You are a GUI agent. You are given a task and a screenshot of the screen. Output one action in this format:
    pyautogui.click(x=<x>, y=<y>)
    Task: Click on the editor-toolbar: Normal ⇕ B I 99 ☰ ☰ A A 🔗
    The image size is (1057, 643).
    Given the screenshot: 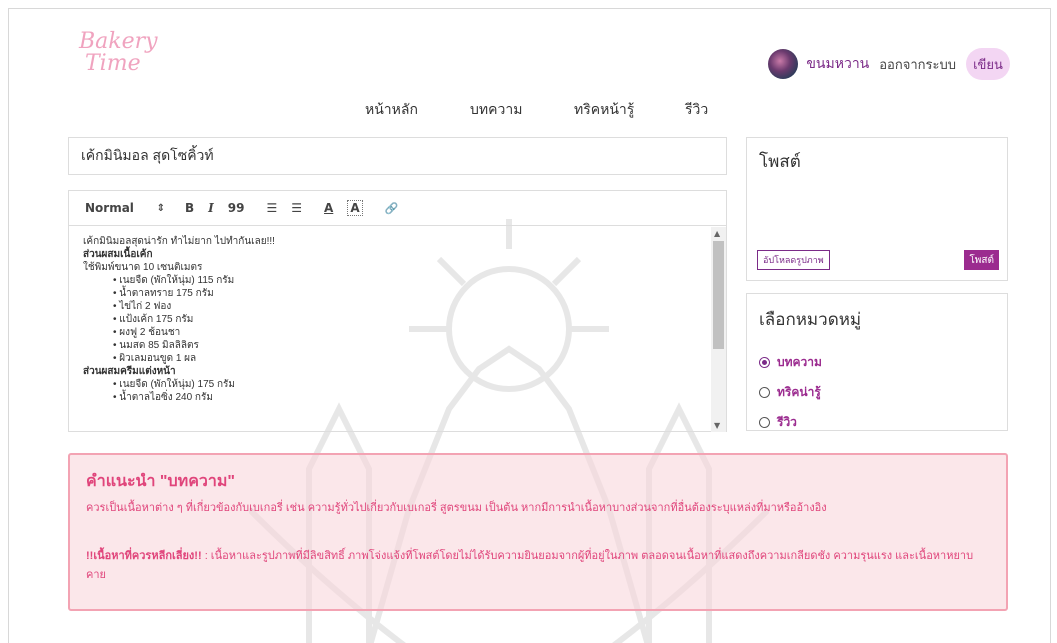 What is the action you would take?
    pyautogui.click(x=397, y=208)
    